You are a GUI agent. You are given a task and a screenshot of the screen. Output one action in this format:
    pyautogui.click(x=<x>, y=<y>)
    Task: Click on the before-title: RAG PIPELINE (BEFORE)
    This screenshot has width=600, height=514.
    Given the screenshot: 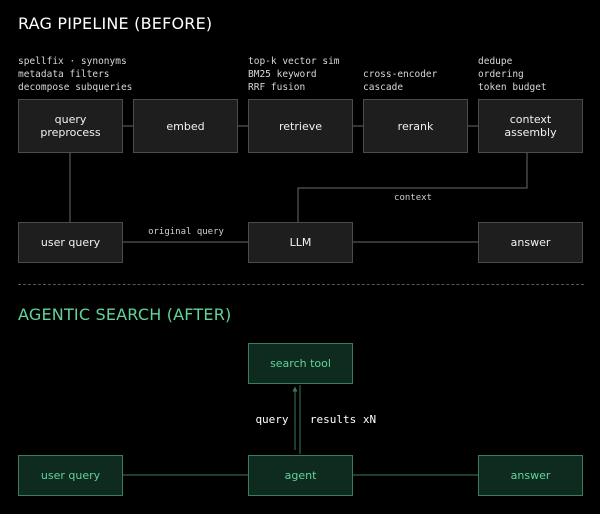 What is the action you would take?
    pyautogui.click(x=115, y=23)
    